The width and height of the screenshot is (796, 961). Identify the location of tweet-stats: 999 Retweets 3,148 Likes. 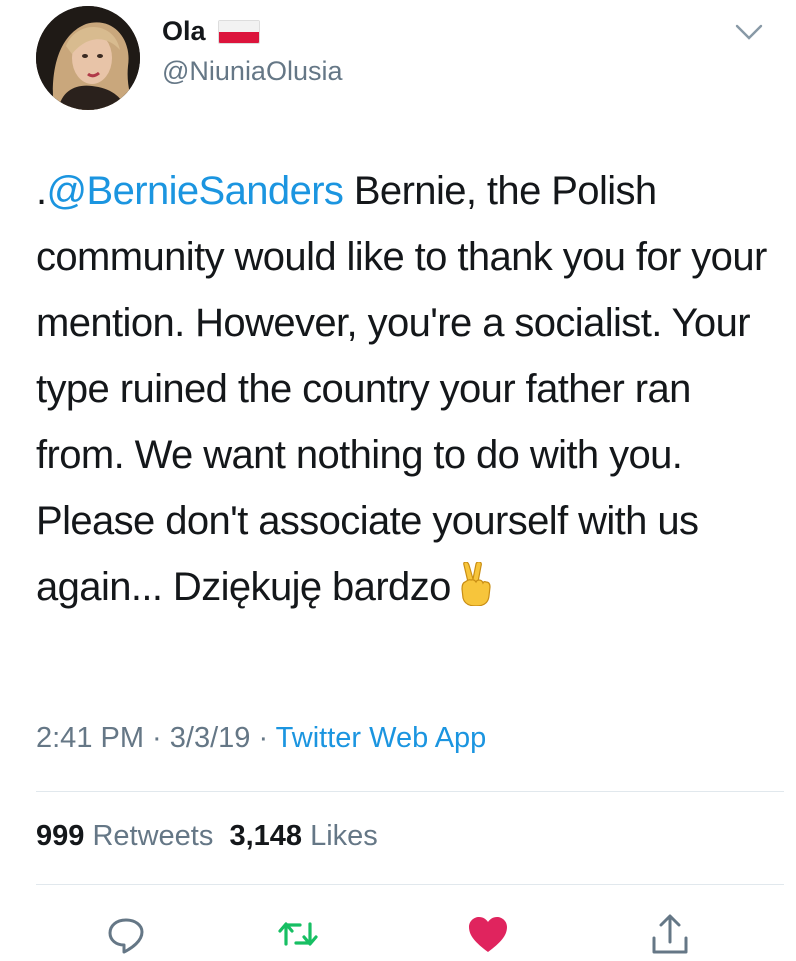
(207, 836).